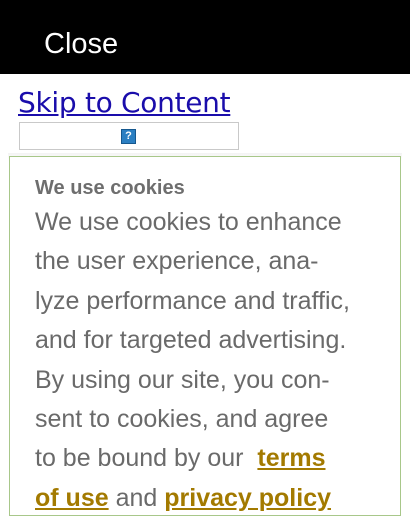  I want to click on terms-of-use-link-part2: of use, so click(72, 498).